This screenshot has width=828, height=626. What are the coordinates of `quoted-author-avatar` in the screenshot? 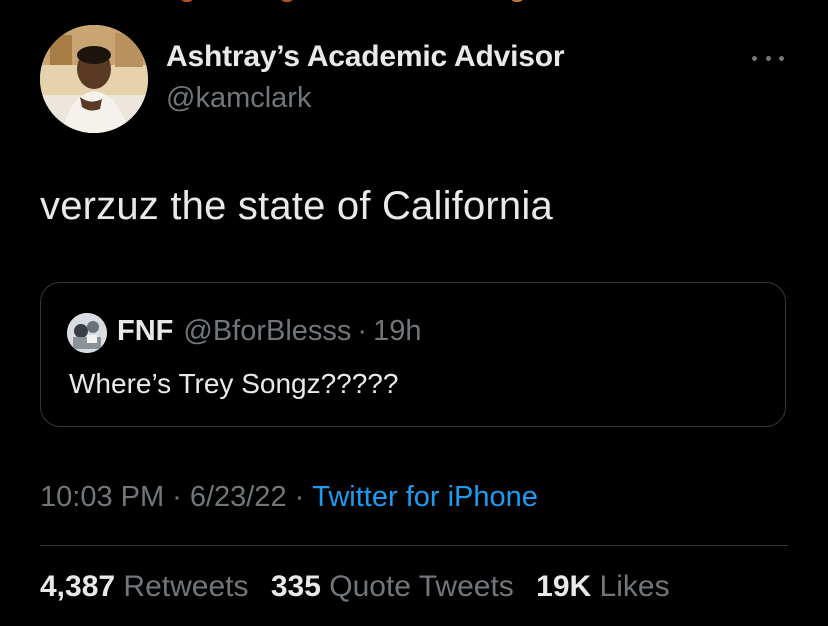 It's located at (87, 333).